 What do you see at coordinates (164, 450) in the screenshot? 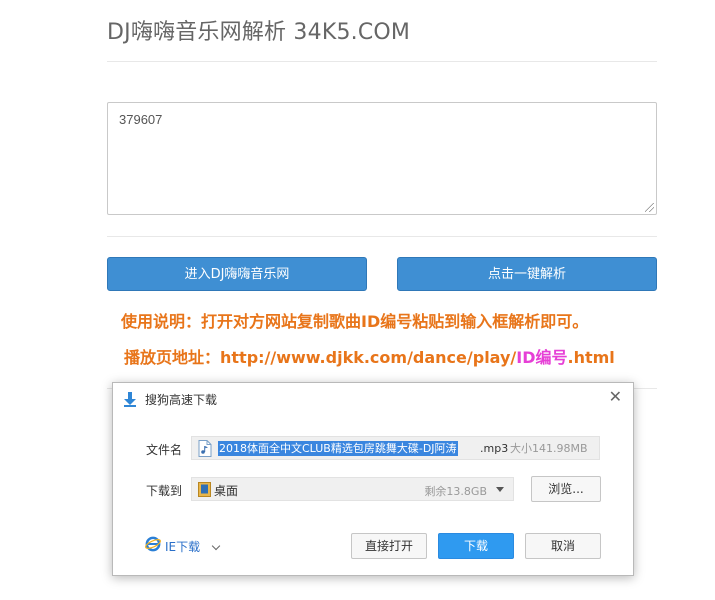
I see `file-name-label: 文件名` at bounding box center [164, 450].